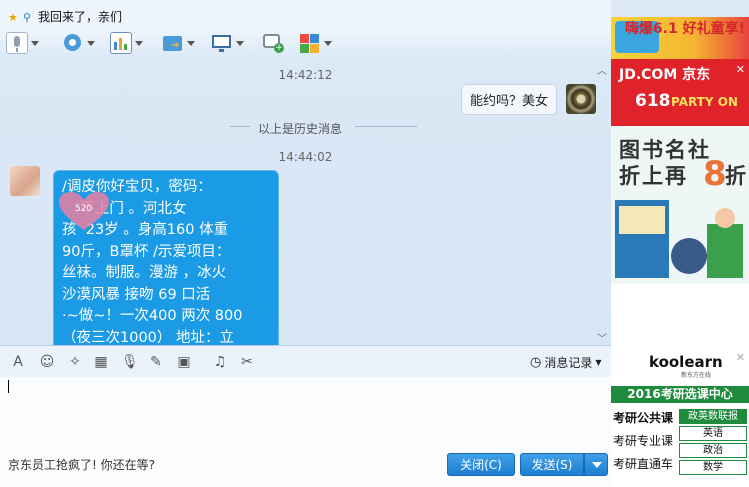  I want to click on koolearn-tag-math: 数学, so click(713, 467).